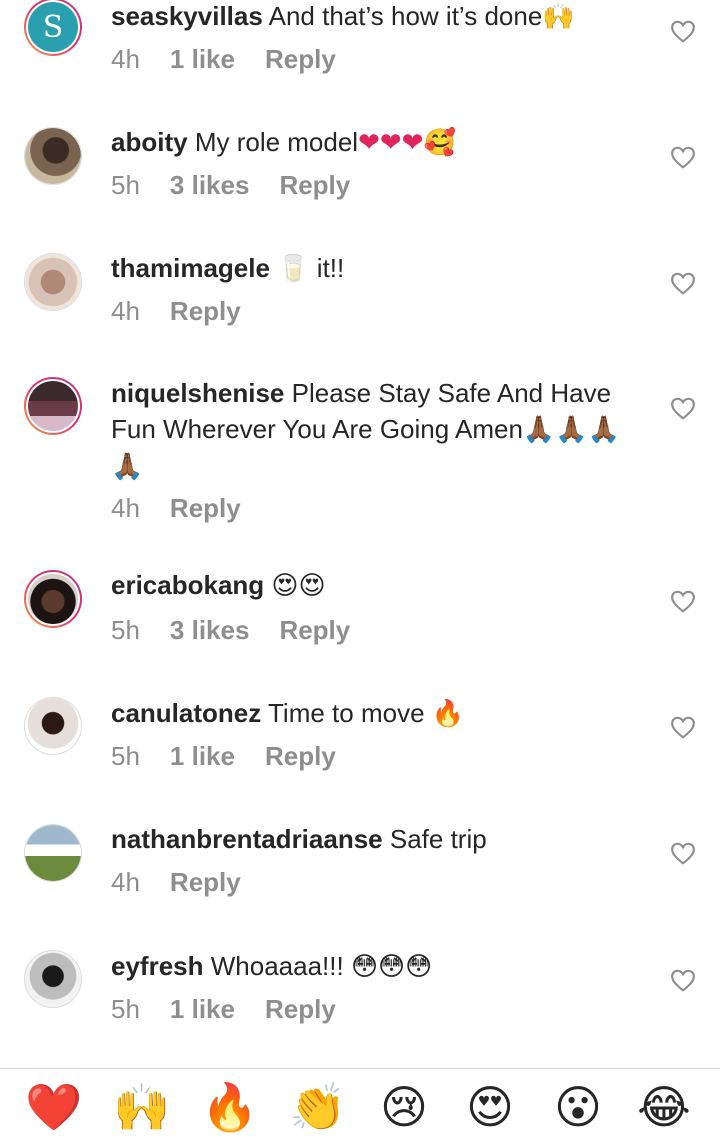  Describe the element at coordinates (197, 393) in the screenshot. I see `username: niquelshenise` at that location.